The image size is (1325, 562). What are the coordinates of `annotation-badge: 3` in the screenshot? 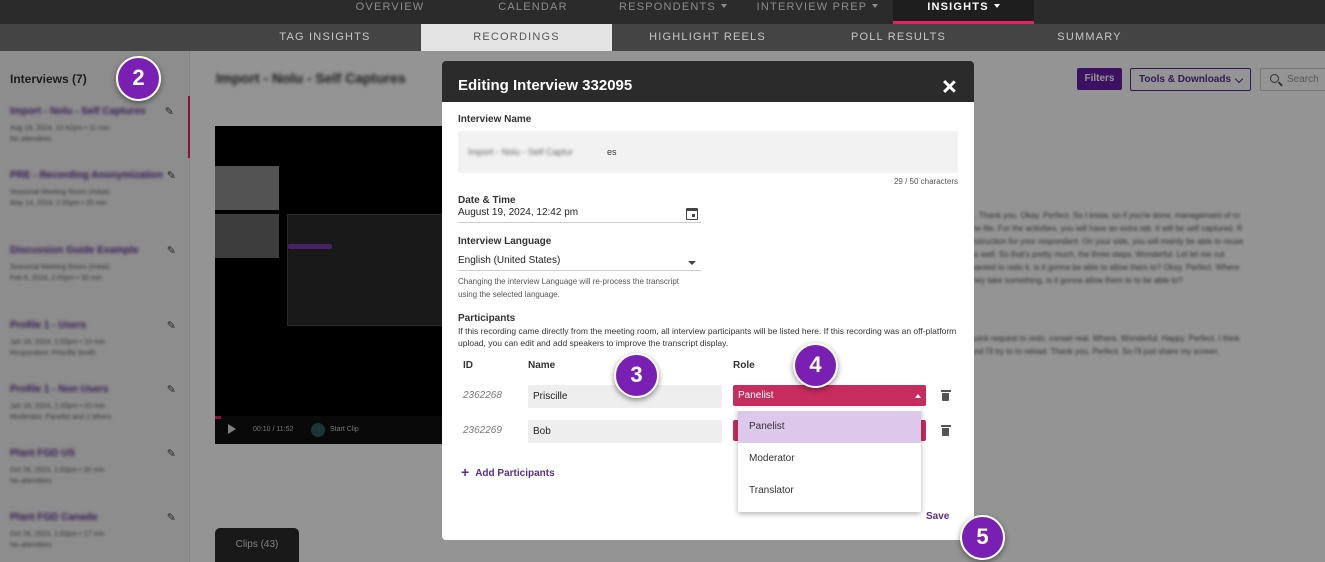 It's located at (636, 375).